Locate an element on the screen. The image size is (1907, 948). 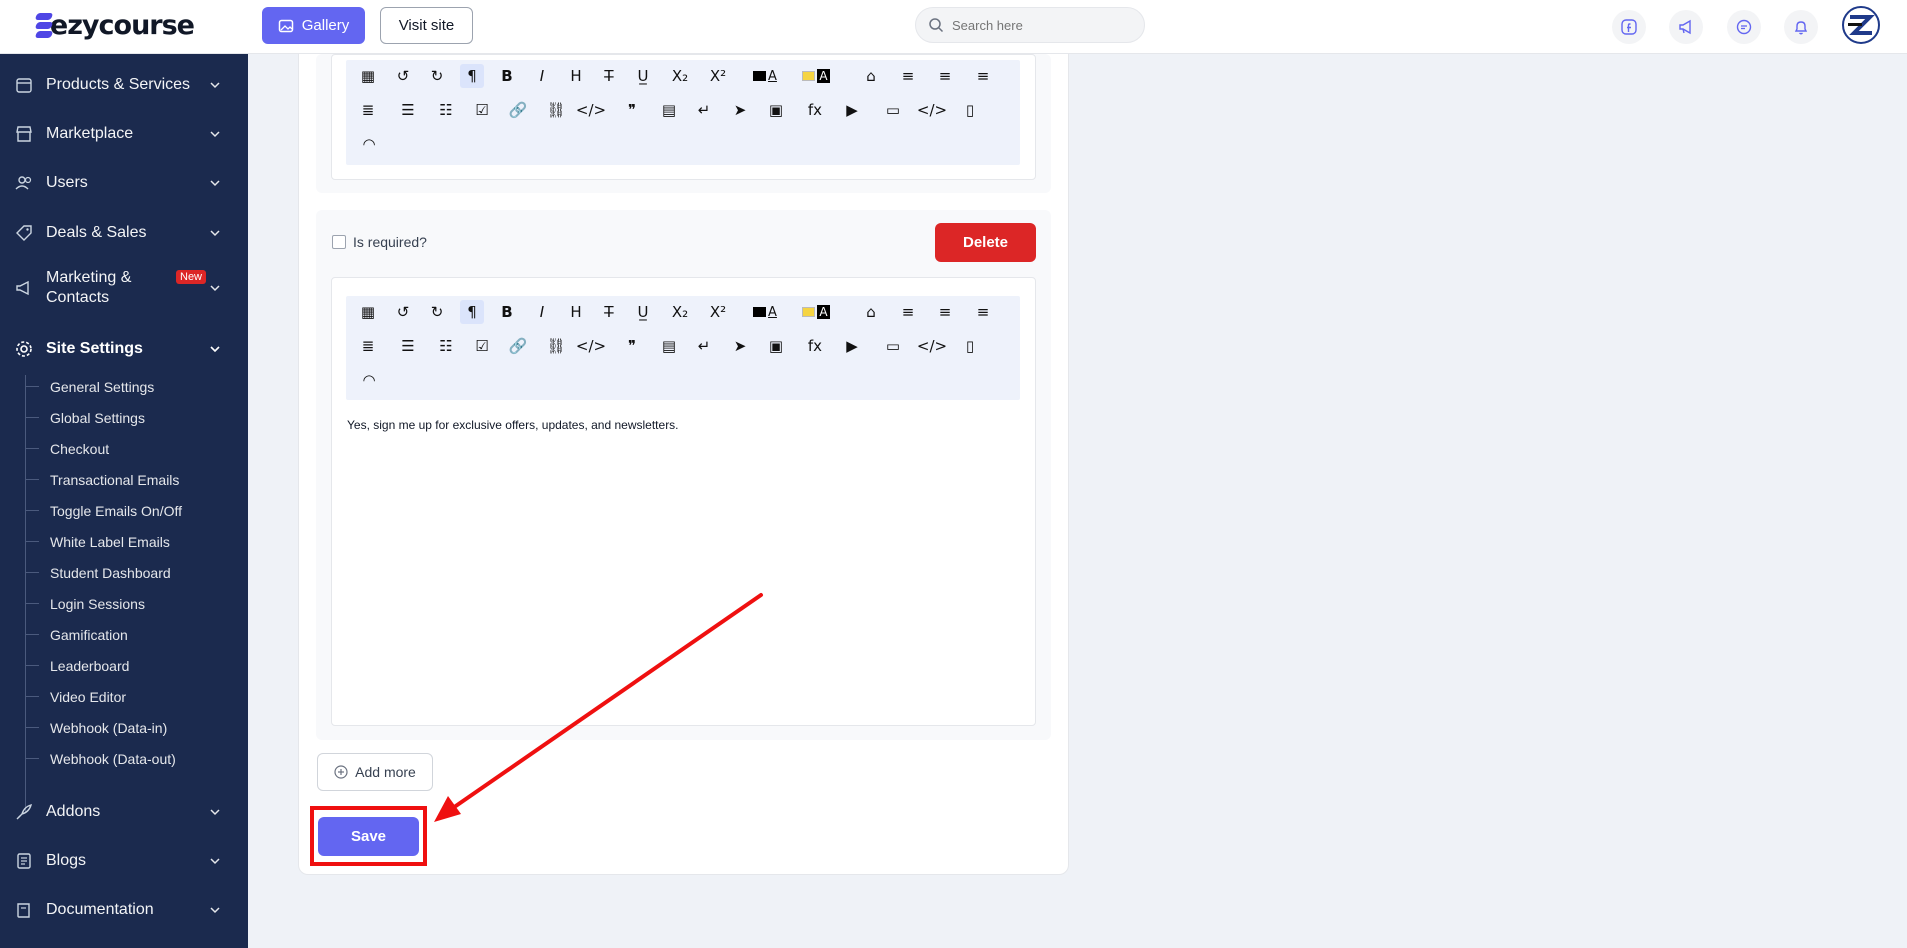
strikethrough-icon: T̶ is located at coordinates (609, 312).